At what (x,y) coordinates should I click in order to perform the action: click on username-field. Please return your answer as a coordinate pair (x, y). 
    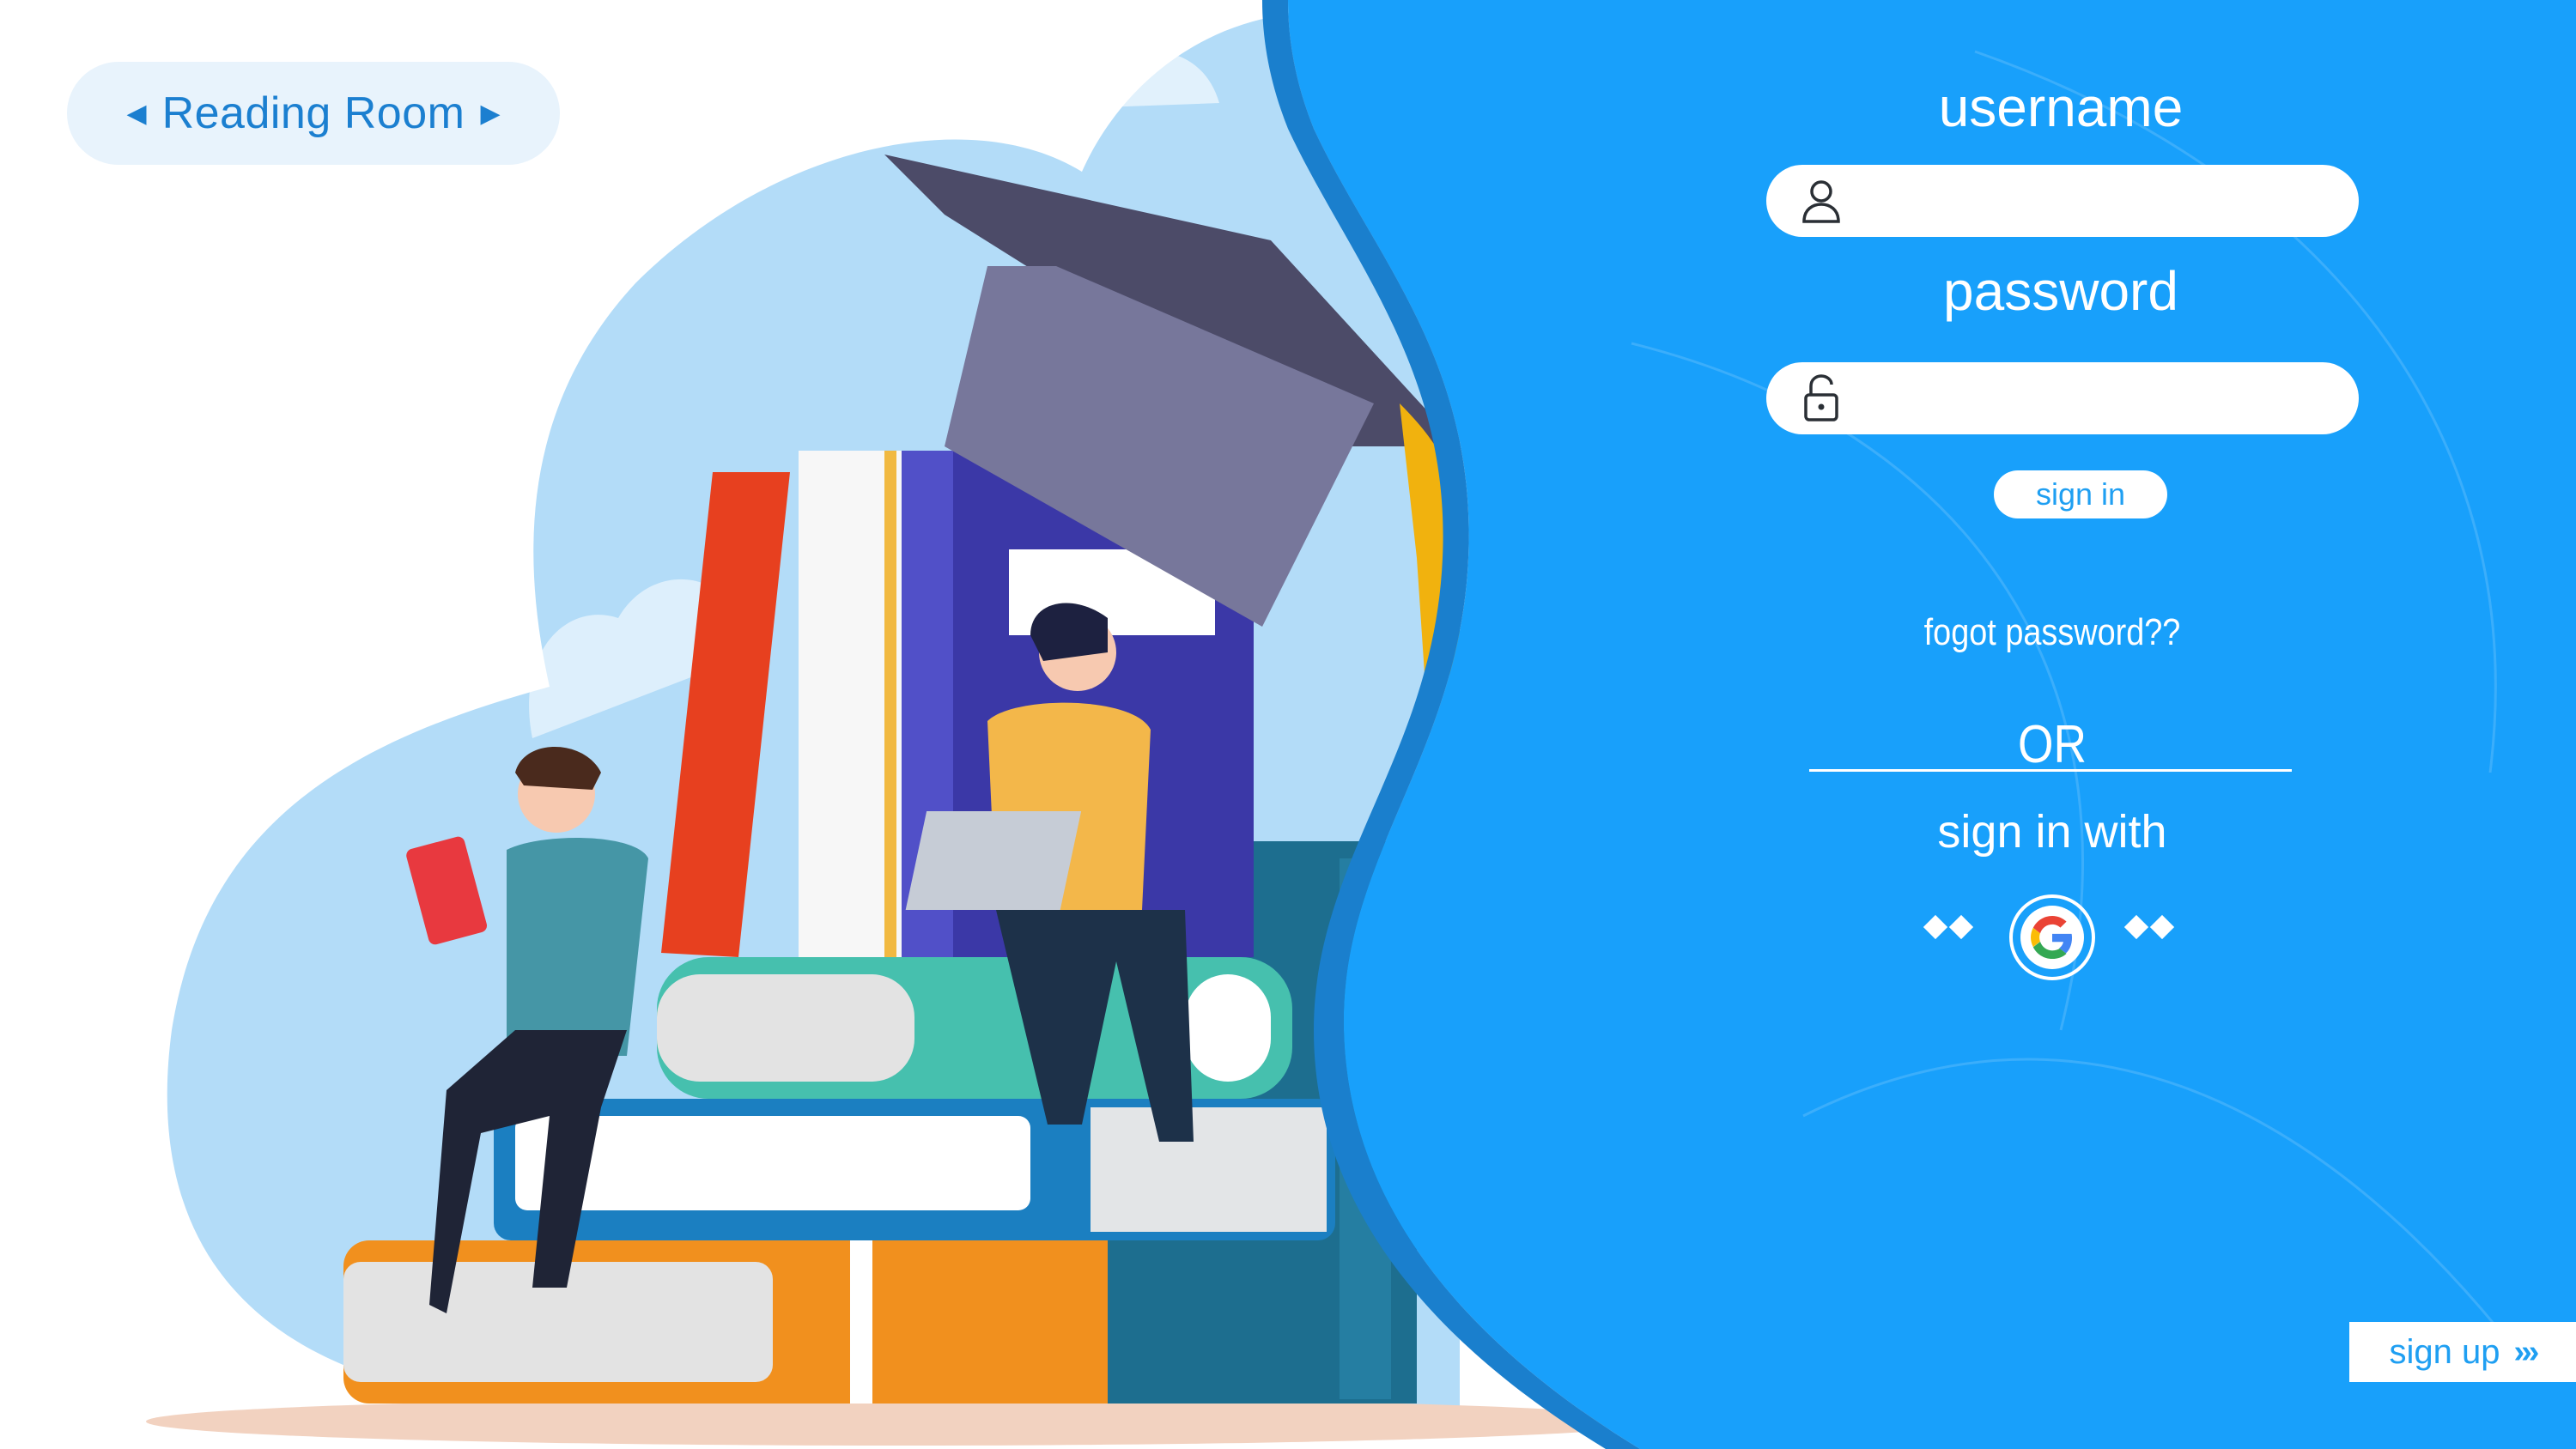
    Looking at the image, I should click on (2062, 201).